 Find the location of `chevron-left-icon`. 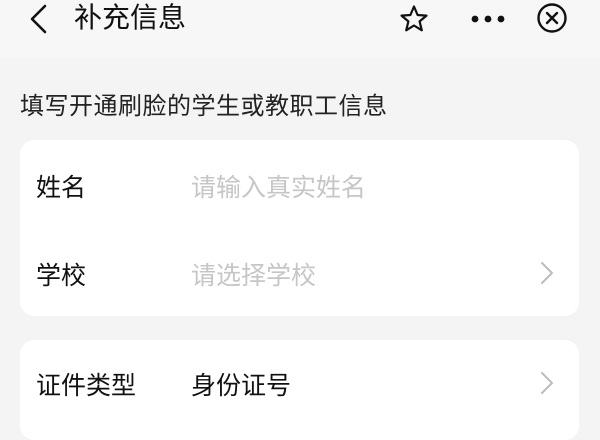

chevron-left-icon is located at coordinates (38, 19).